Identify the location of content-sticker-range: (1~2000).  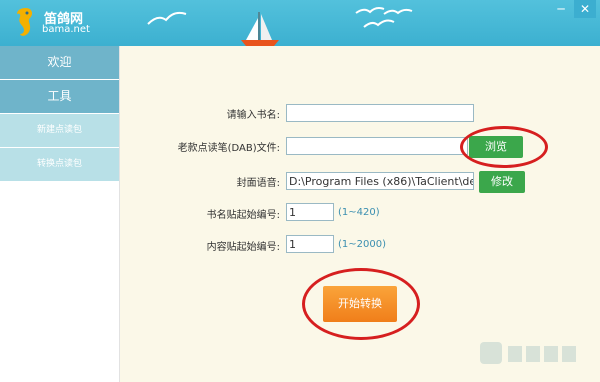
(362, 244).